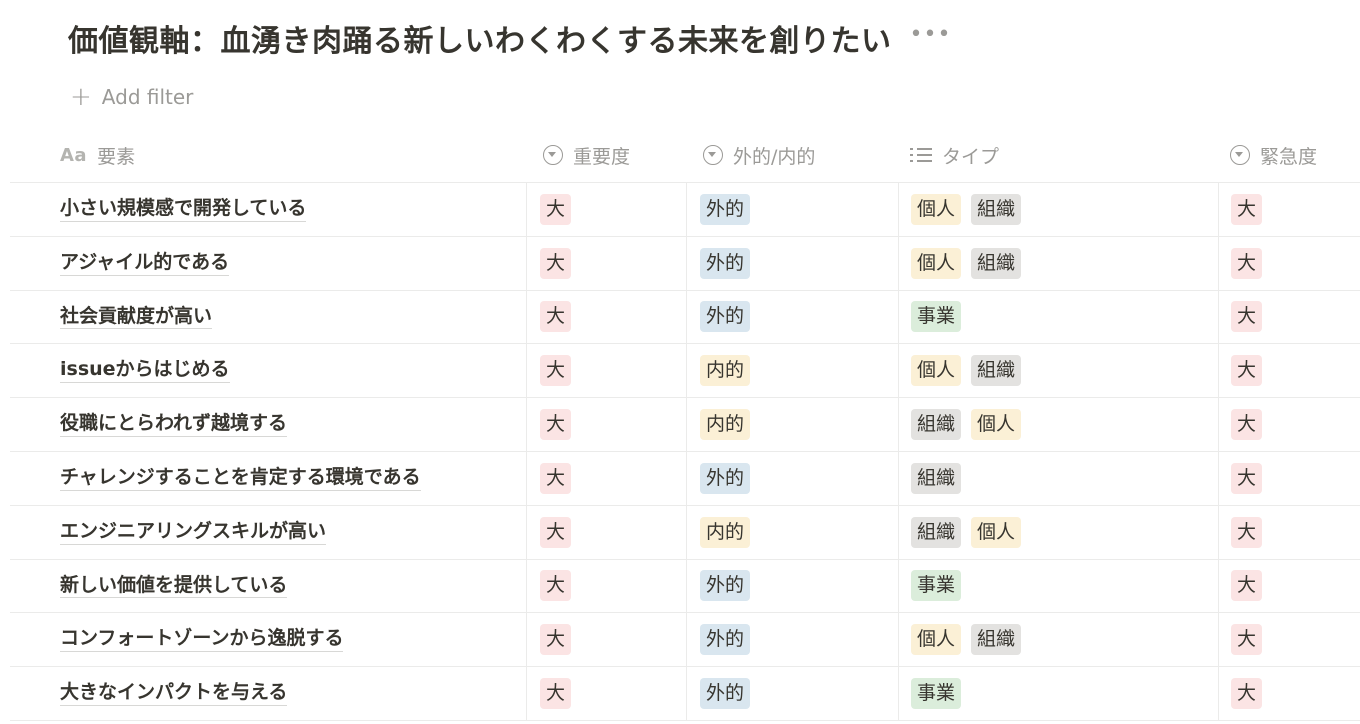 The image size is (1360, 724). I want to click on cell-name: チャレンジすることを肯定する環境である, so click(268, 478).